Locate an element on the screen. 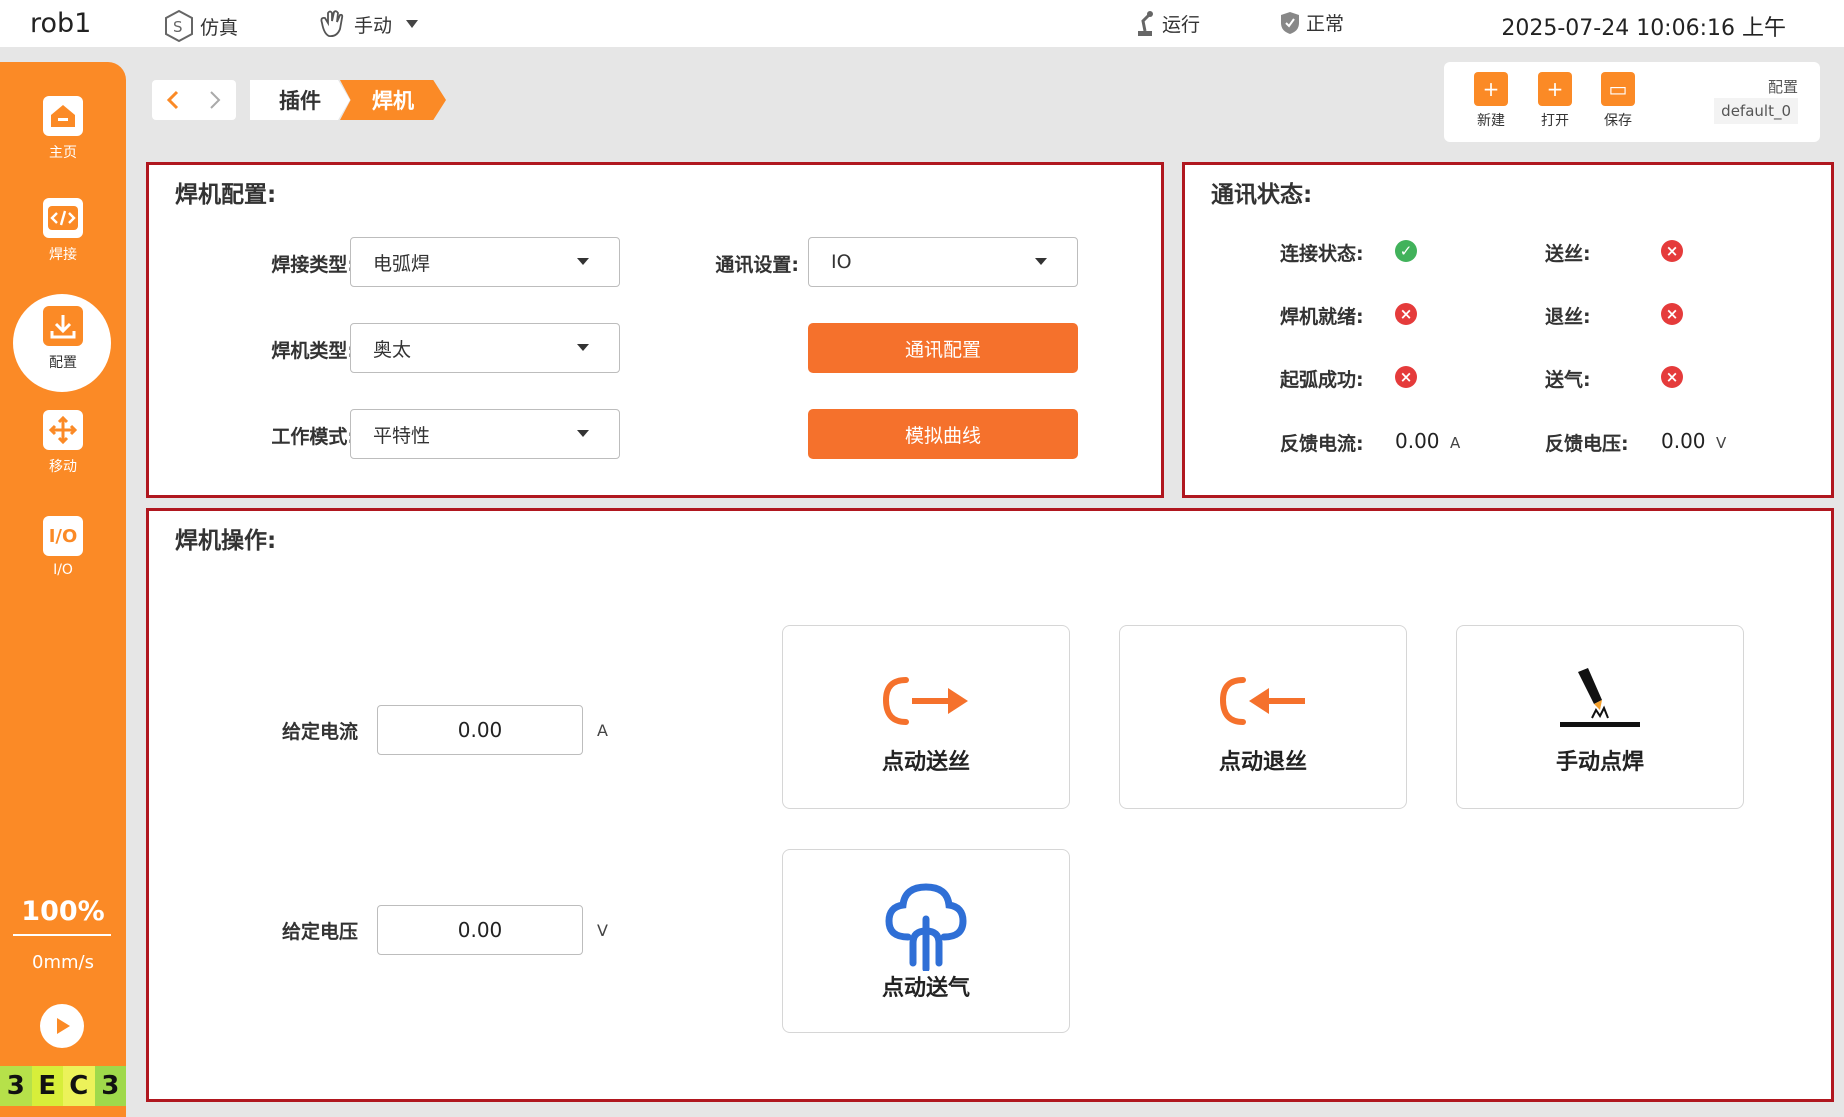 The image size is (1844, 1117). wire-feed-icon is located at coordinates (926, 701).